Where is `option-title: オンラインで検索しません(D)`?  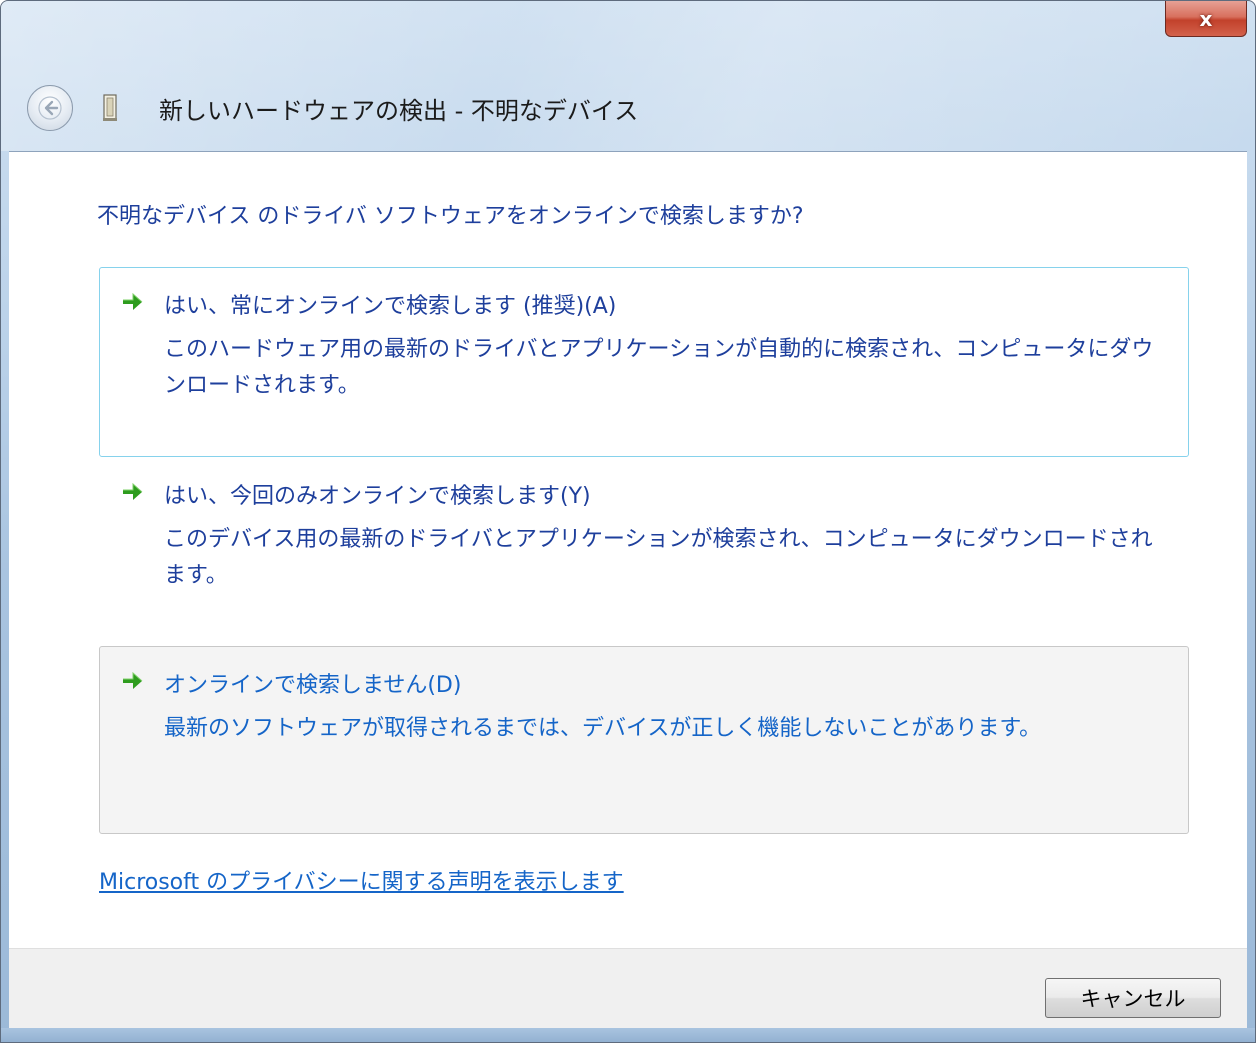
option-title: オンラインで検索しません(D) is located at coordinates (313, 685).